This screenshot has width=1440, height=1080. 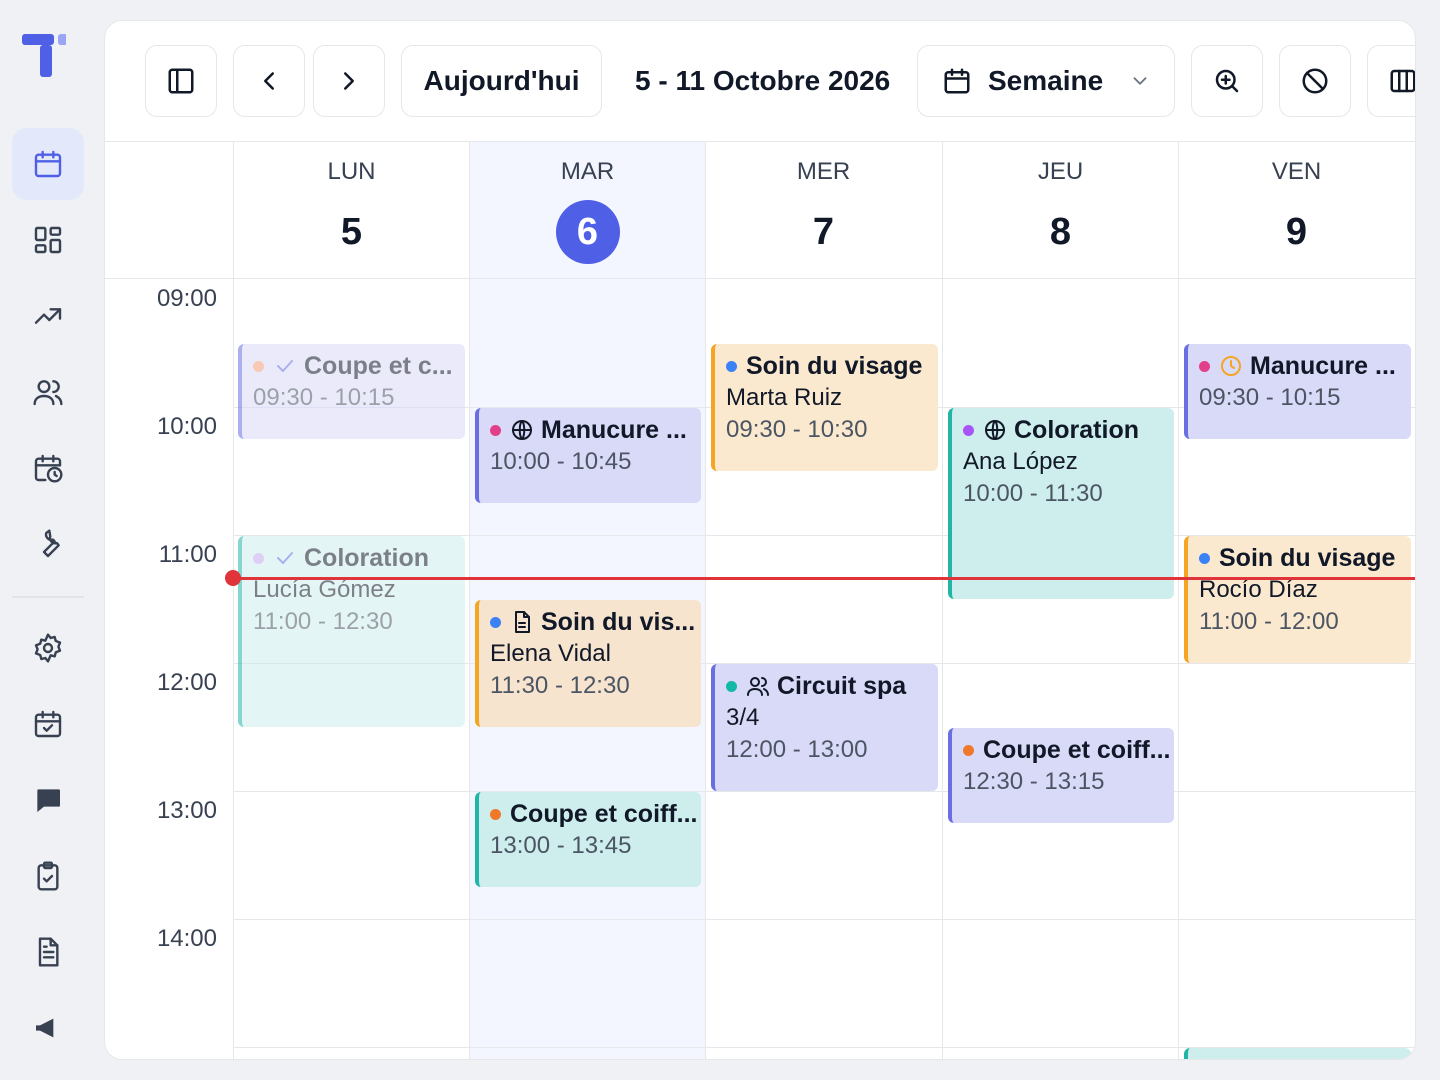 I want to click on appointment-card: Manucure ... 09:30 - 10:15, so click(x=1297, y=391).